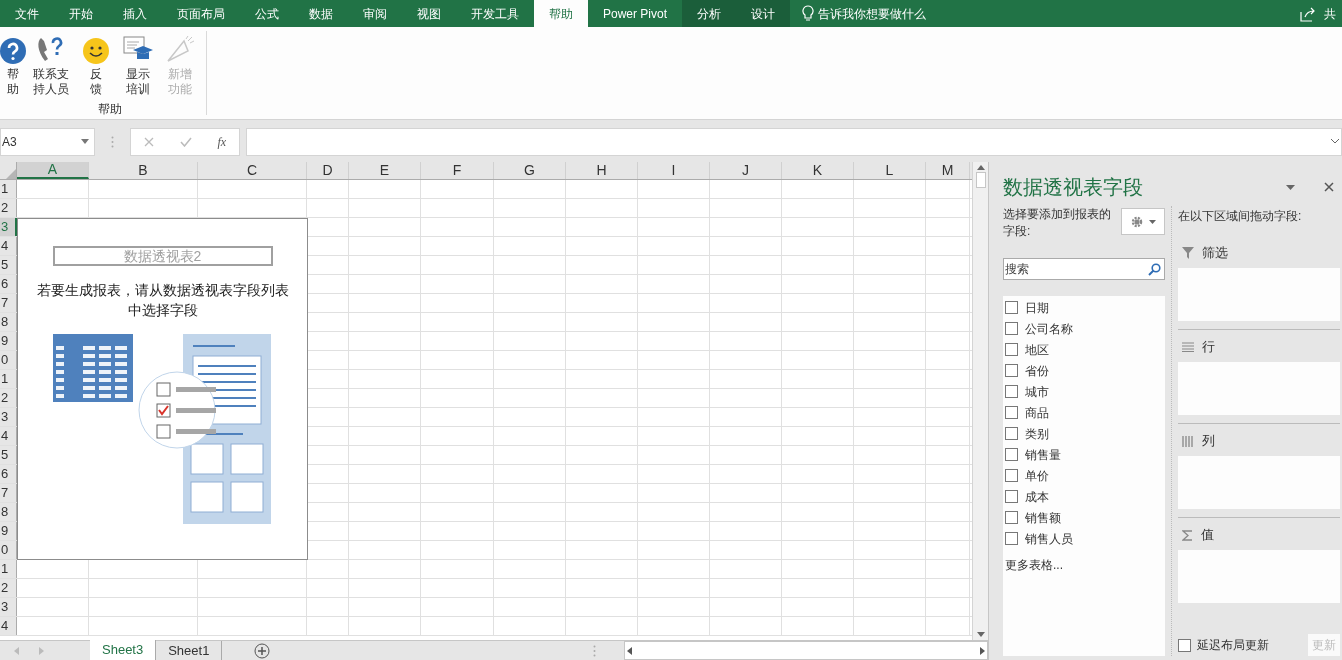 This screenshot has width=1342, height=660. I want to click on column-header: D, so click(328, 170).